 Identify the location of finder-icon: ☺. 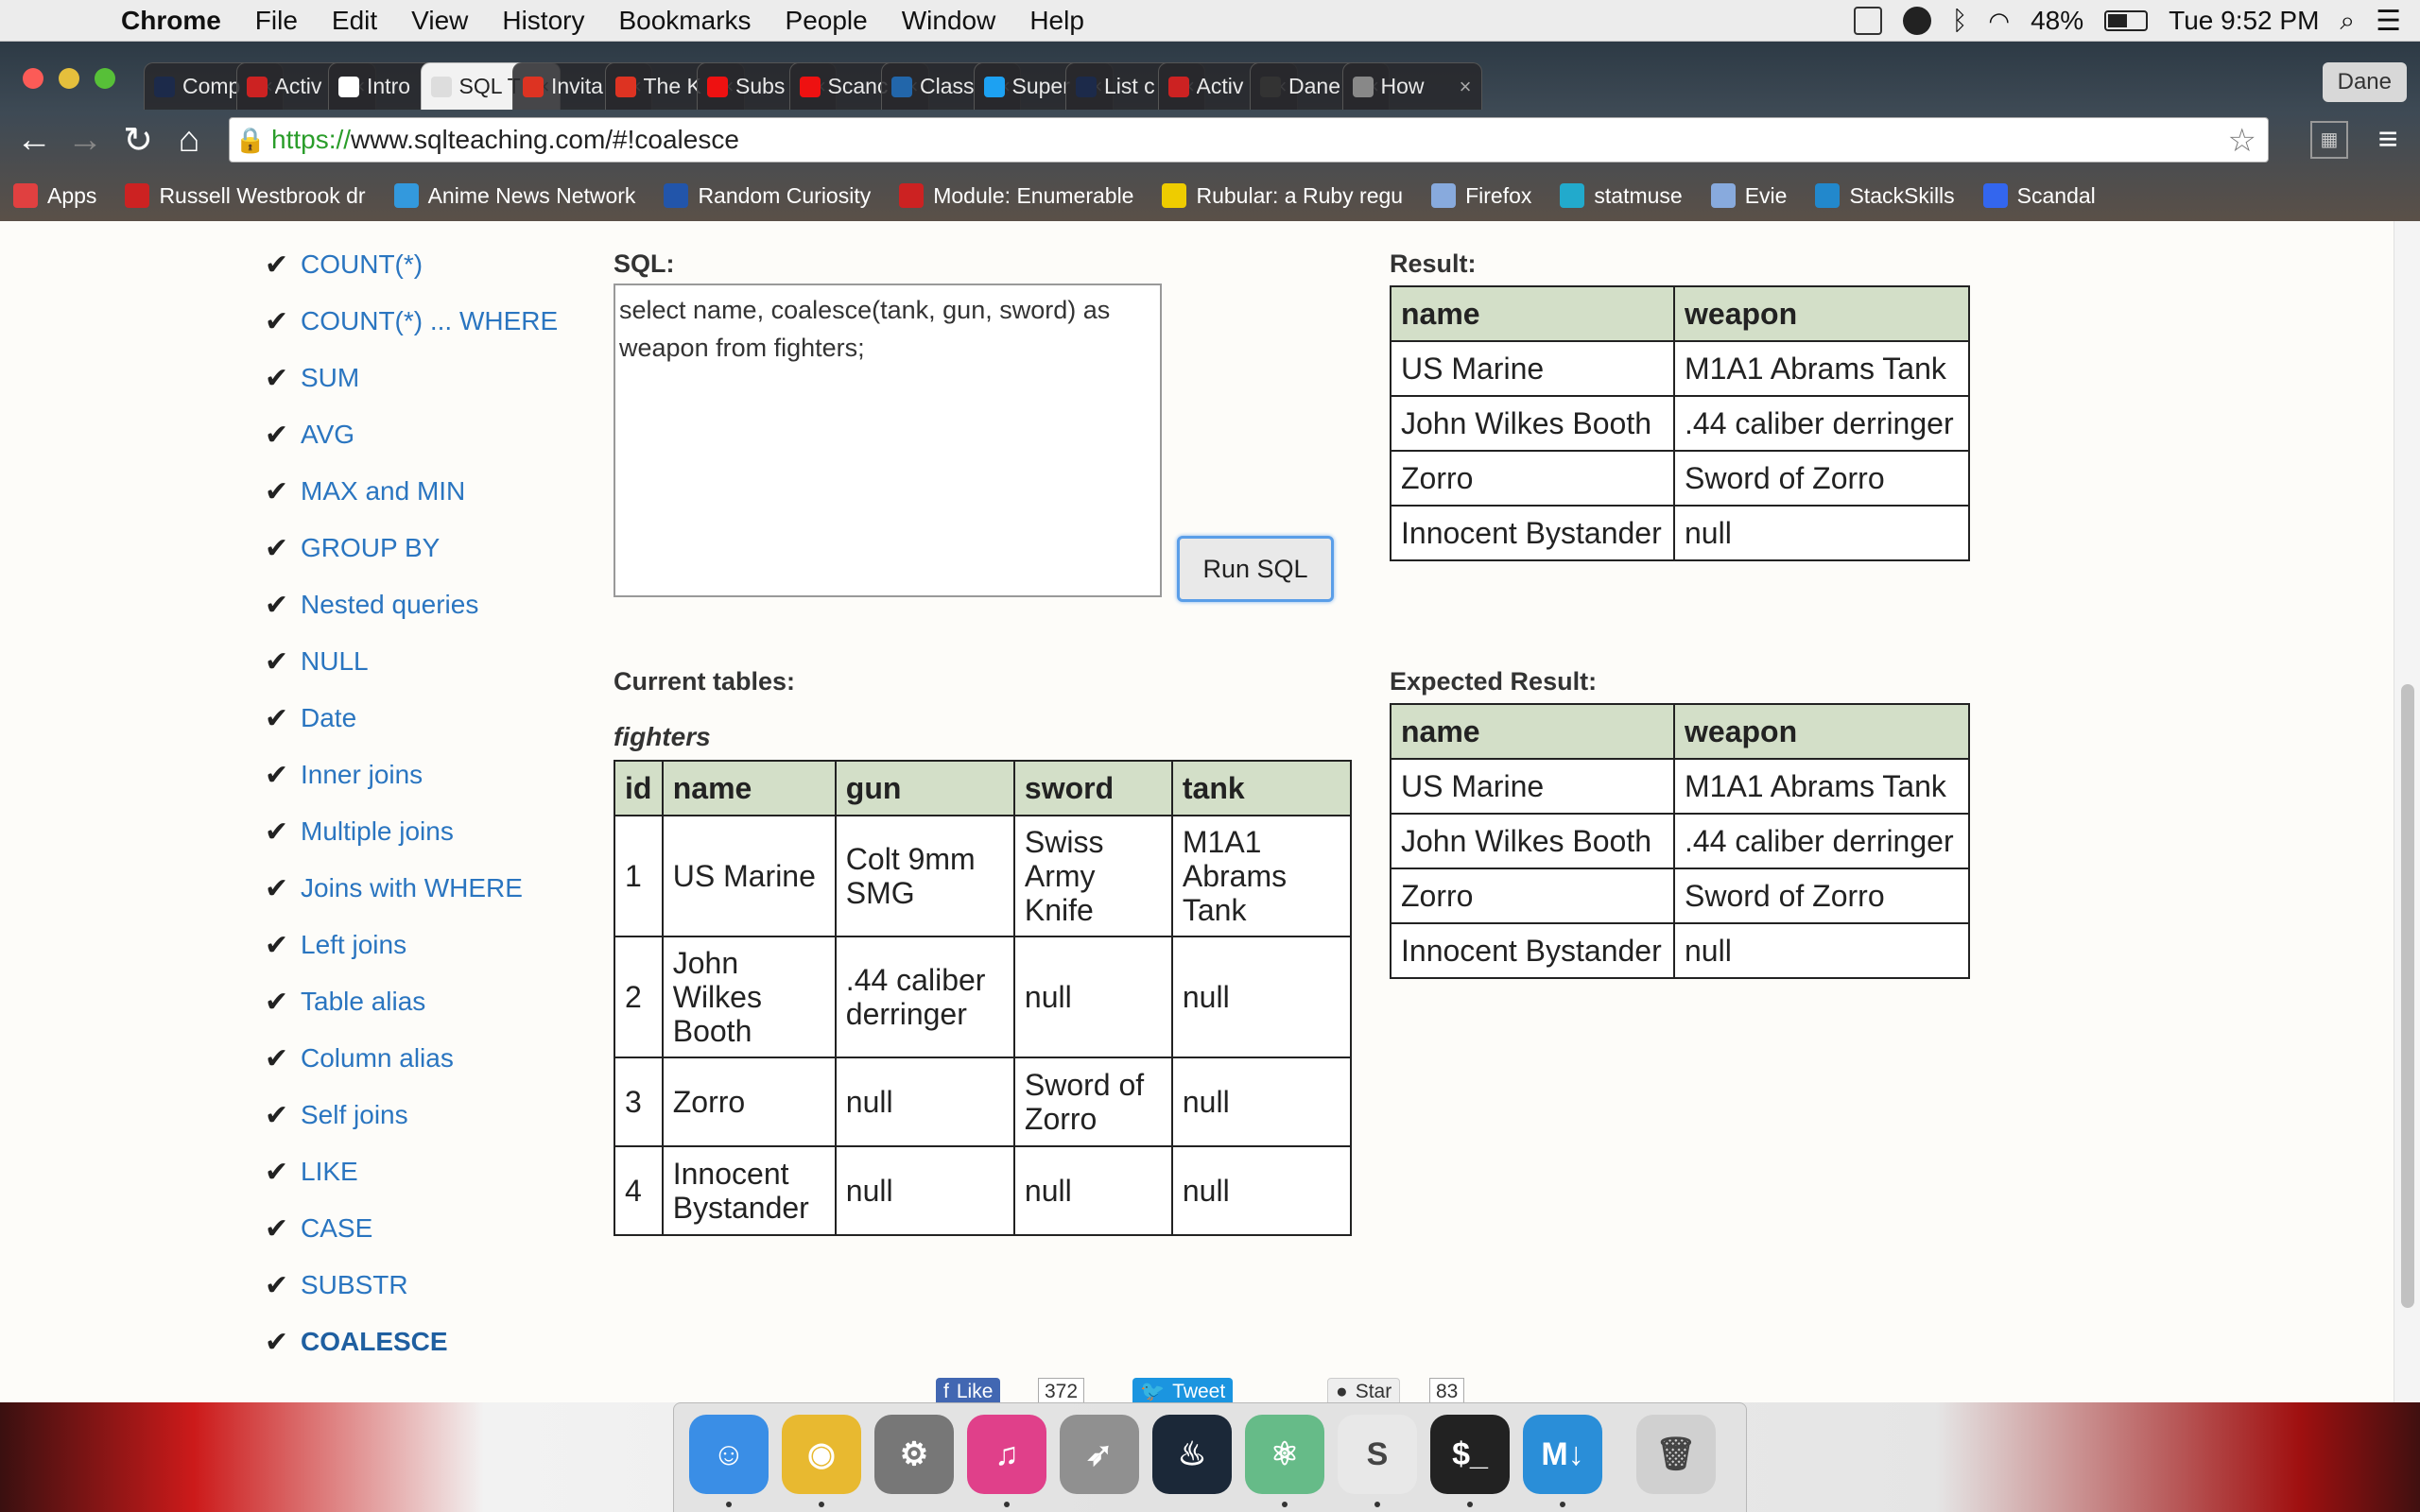
(729, 1454).